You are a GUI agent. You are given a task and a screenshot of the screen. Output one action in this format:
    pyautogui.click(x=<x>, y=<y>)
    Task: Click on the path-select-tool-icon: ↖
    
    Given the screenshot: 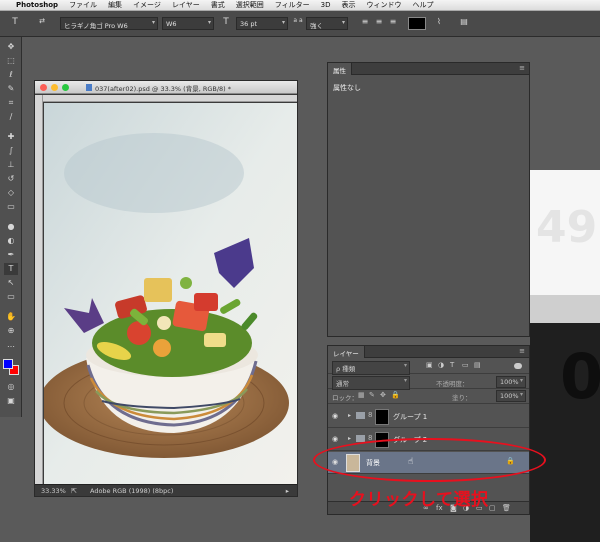 What is the action you would take?
    pyautogui.click(x=11, y=283)
    